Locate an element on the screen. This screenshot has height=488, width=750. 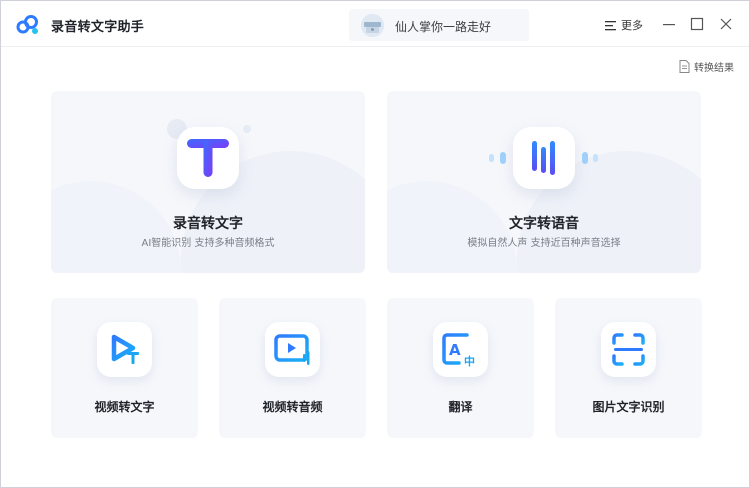
menu-icon is located at coordinates (611, 25).